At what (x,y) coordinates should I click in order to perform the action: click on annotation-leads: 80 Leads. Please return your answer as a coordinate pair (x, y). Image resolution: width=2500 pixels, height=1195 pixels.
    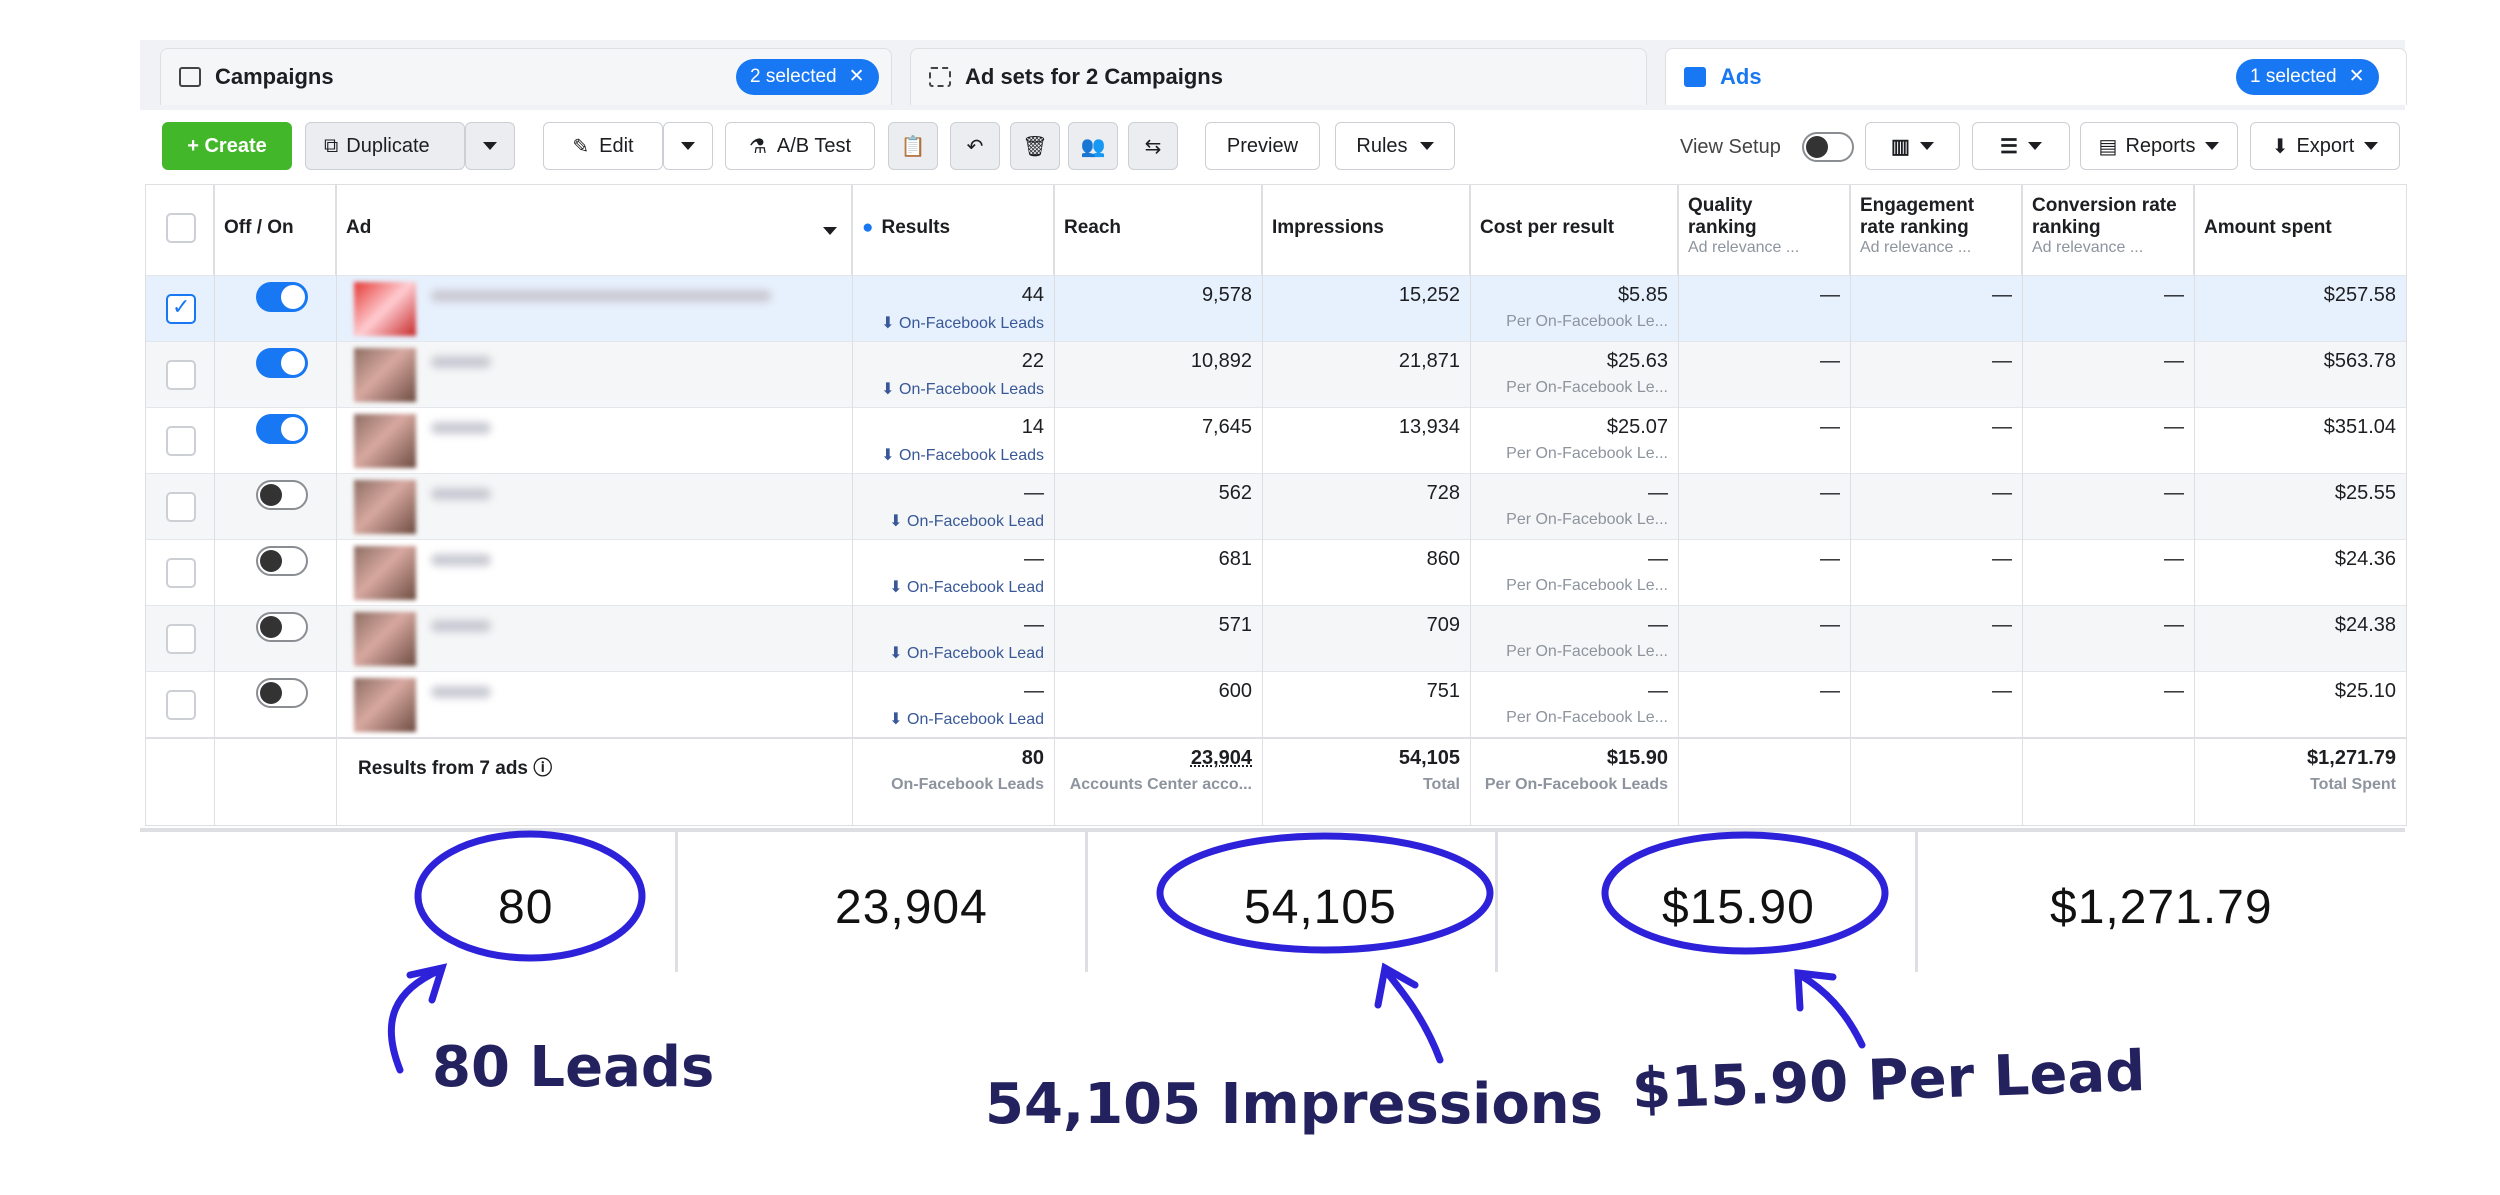
    Looking at the image, I should click on (573, 1067).